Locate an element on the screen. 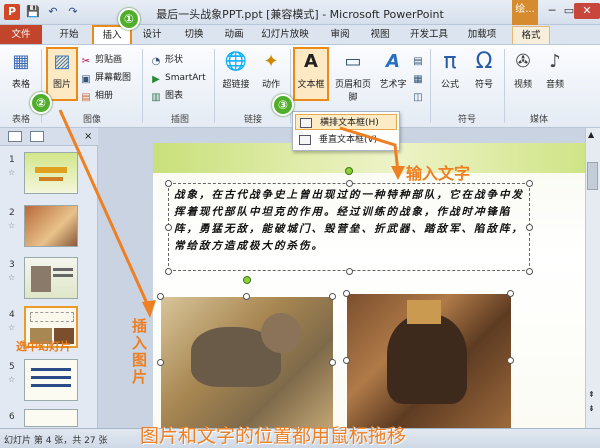 Image resolution: width=600 pixels, height=448 pixels. annotation-enter-text: 输入文字 is located at coordinates (438, 173).